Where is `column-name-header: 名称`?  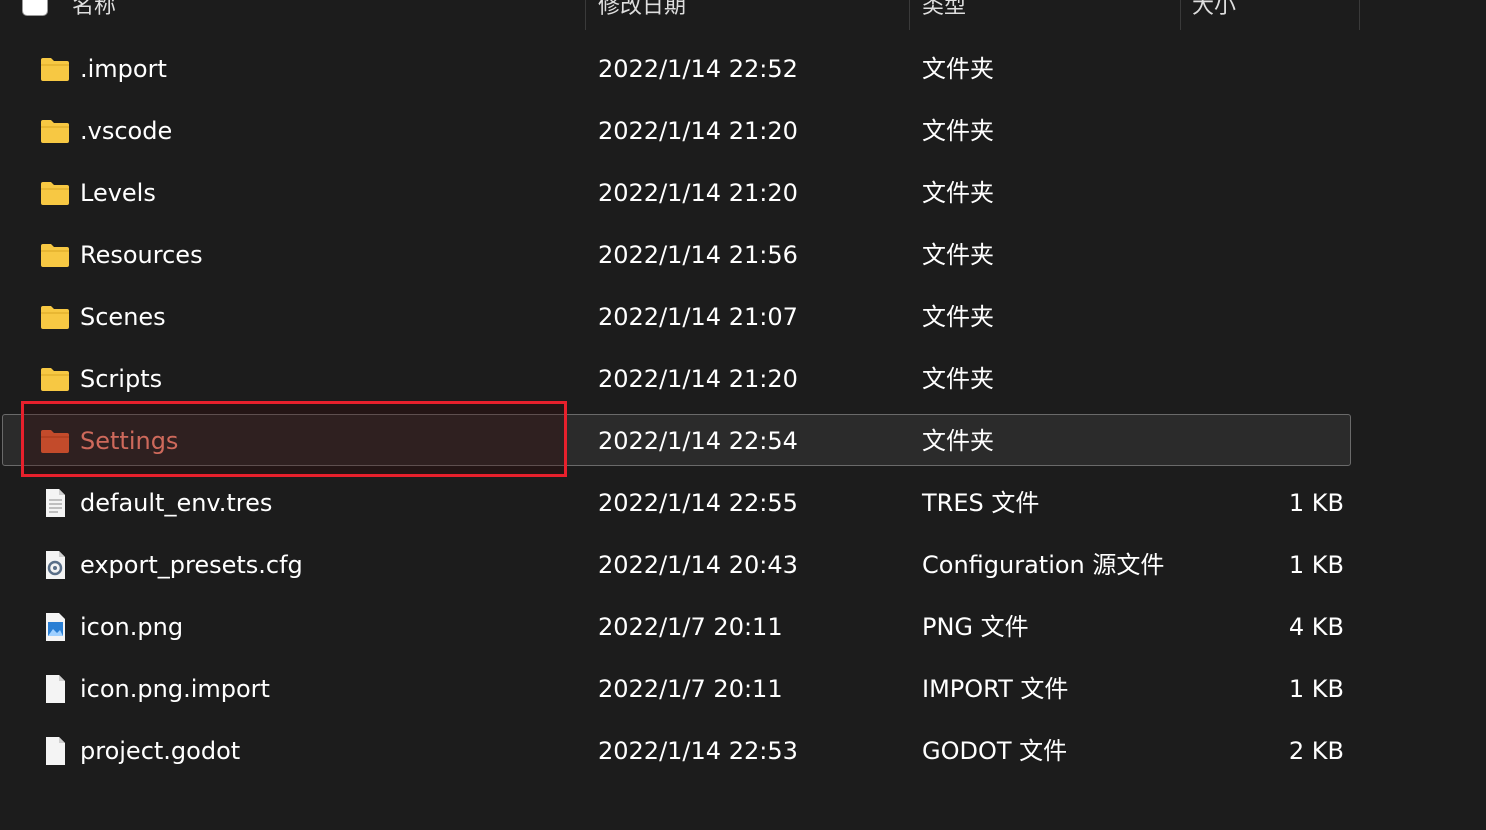
column-name-header: 名称 is located at coordinates (94, 15).